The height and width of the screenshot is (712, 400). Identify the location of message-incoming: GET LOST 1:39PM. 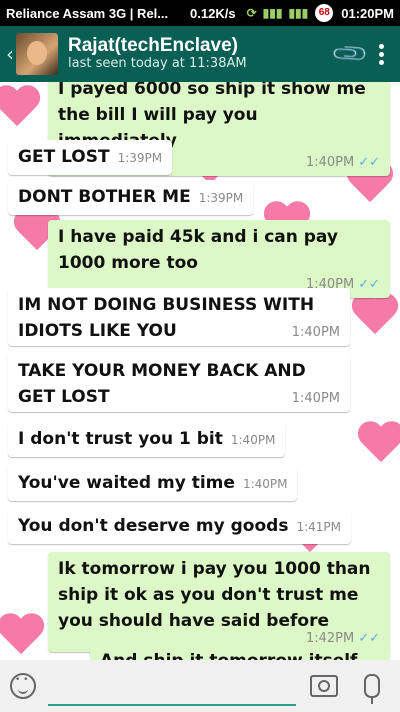
(90, 157).